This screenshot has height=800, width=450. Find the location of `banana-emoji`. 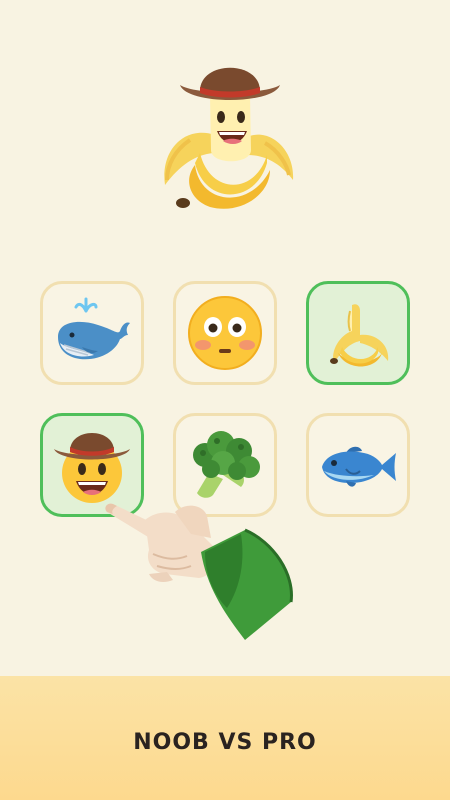

banana-emoji is located at coordinates (359, 335).